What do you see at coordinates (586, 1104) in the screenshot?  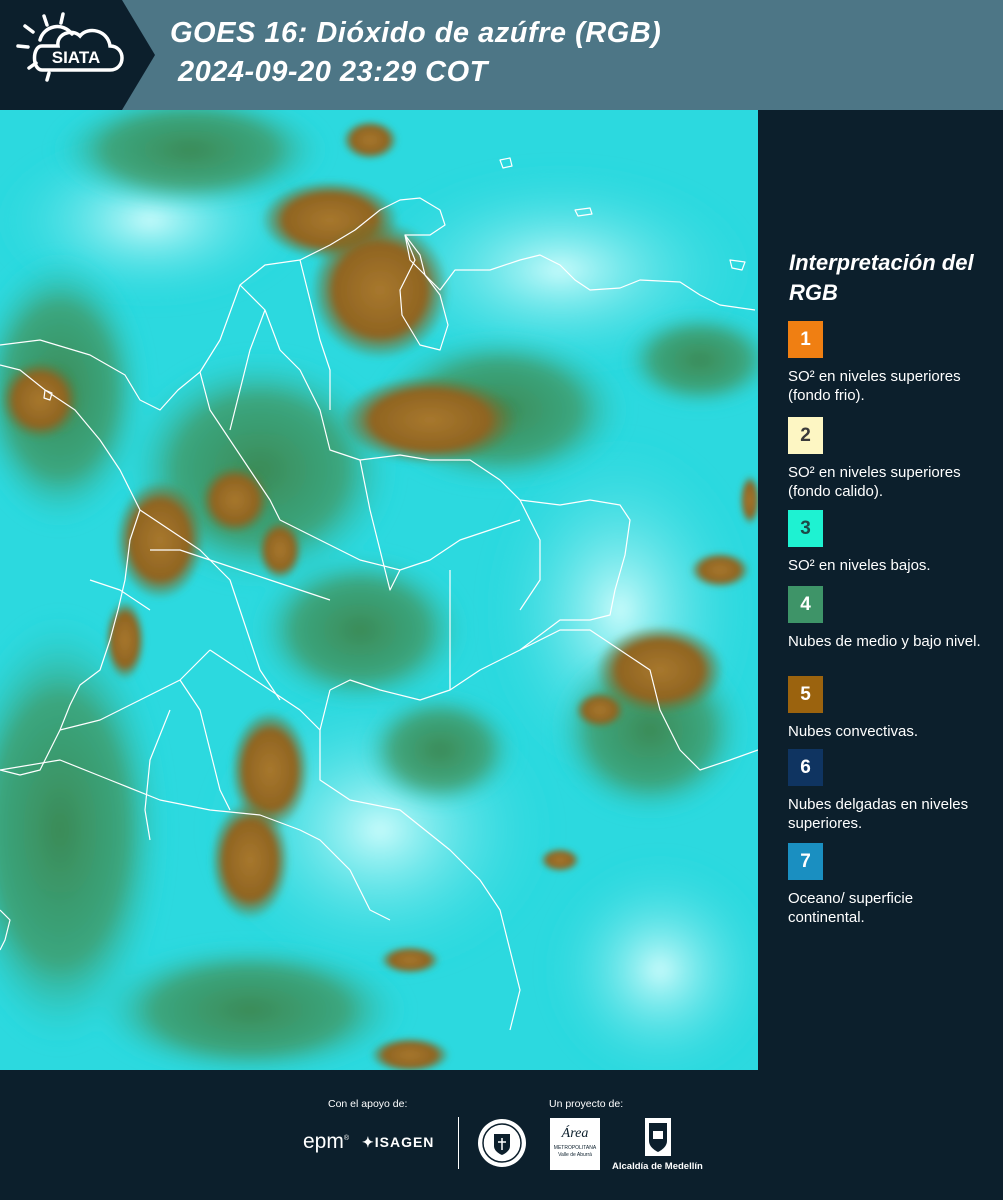 I see `project-label: Un proyecto de:` at bounding box center [586, 1104].